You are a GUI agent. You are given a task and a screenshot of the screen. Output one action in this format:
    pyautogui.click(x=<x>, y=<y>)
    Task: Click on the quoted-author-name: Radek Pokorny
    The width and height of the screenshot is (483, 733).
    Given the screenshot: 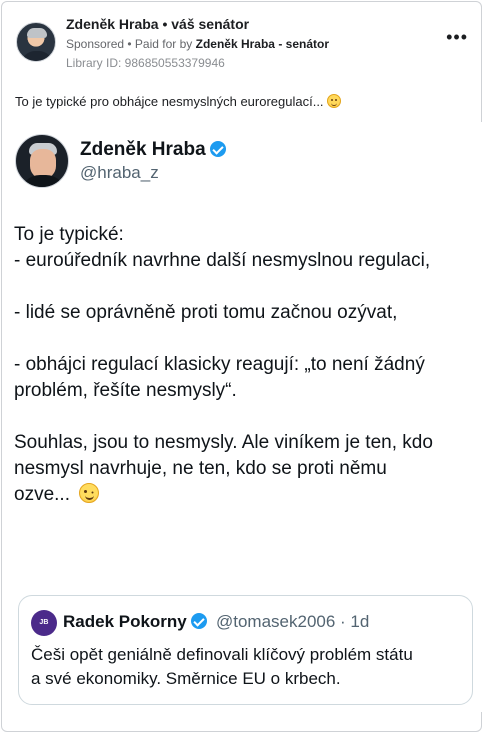 What is the action you would take?
    pyautogui.click(x=135, y=622)
    